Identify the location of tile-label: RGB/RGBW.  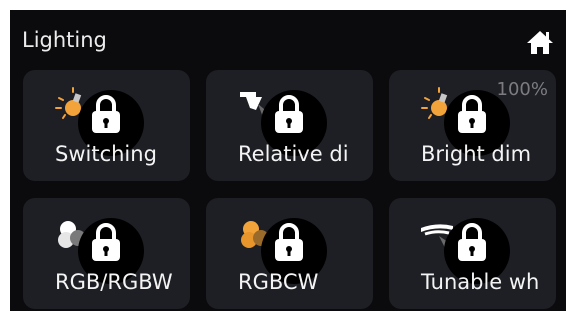
(114, 282).